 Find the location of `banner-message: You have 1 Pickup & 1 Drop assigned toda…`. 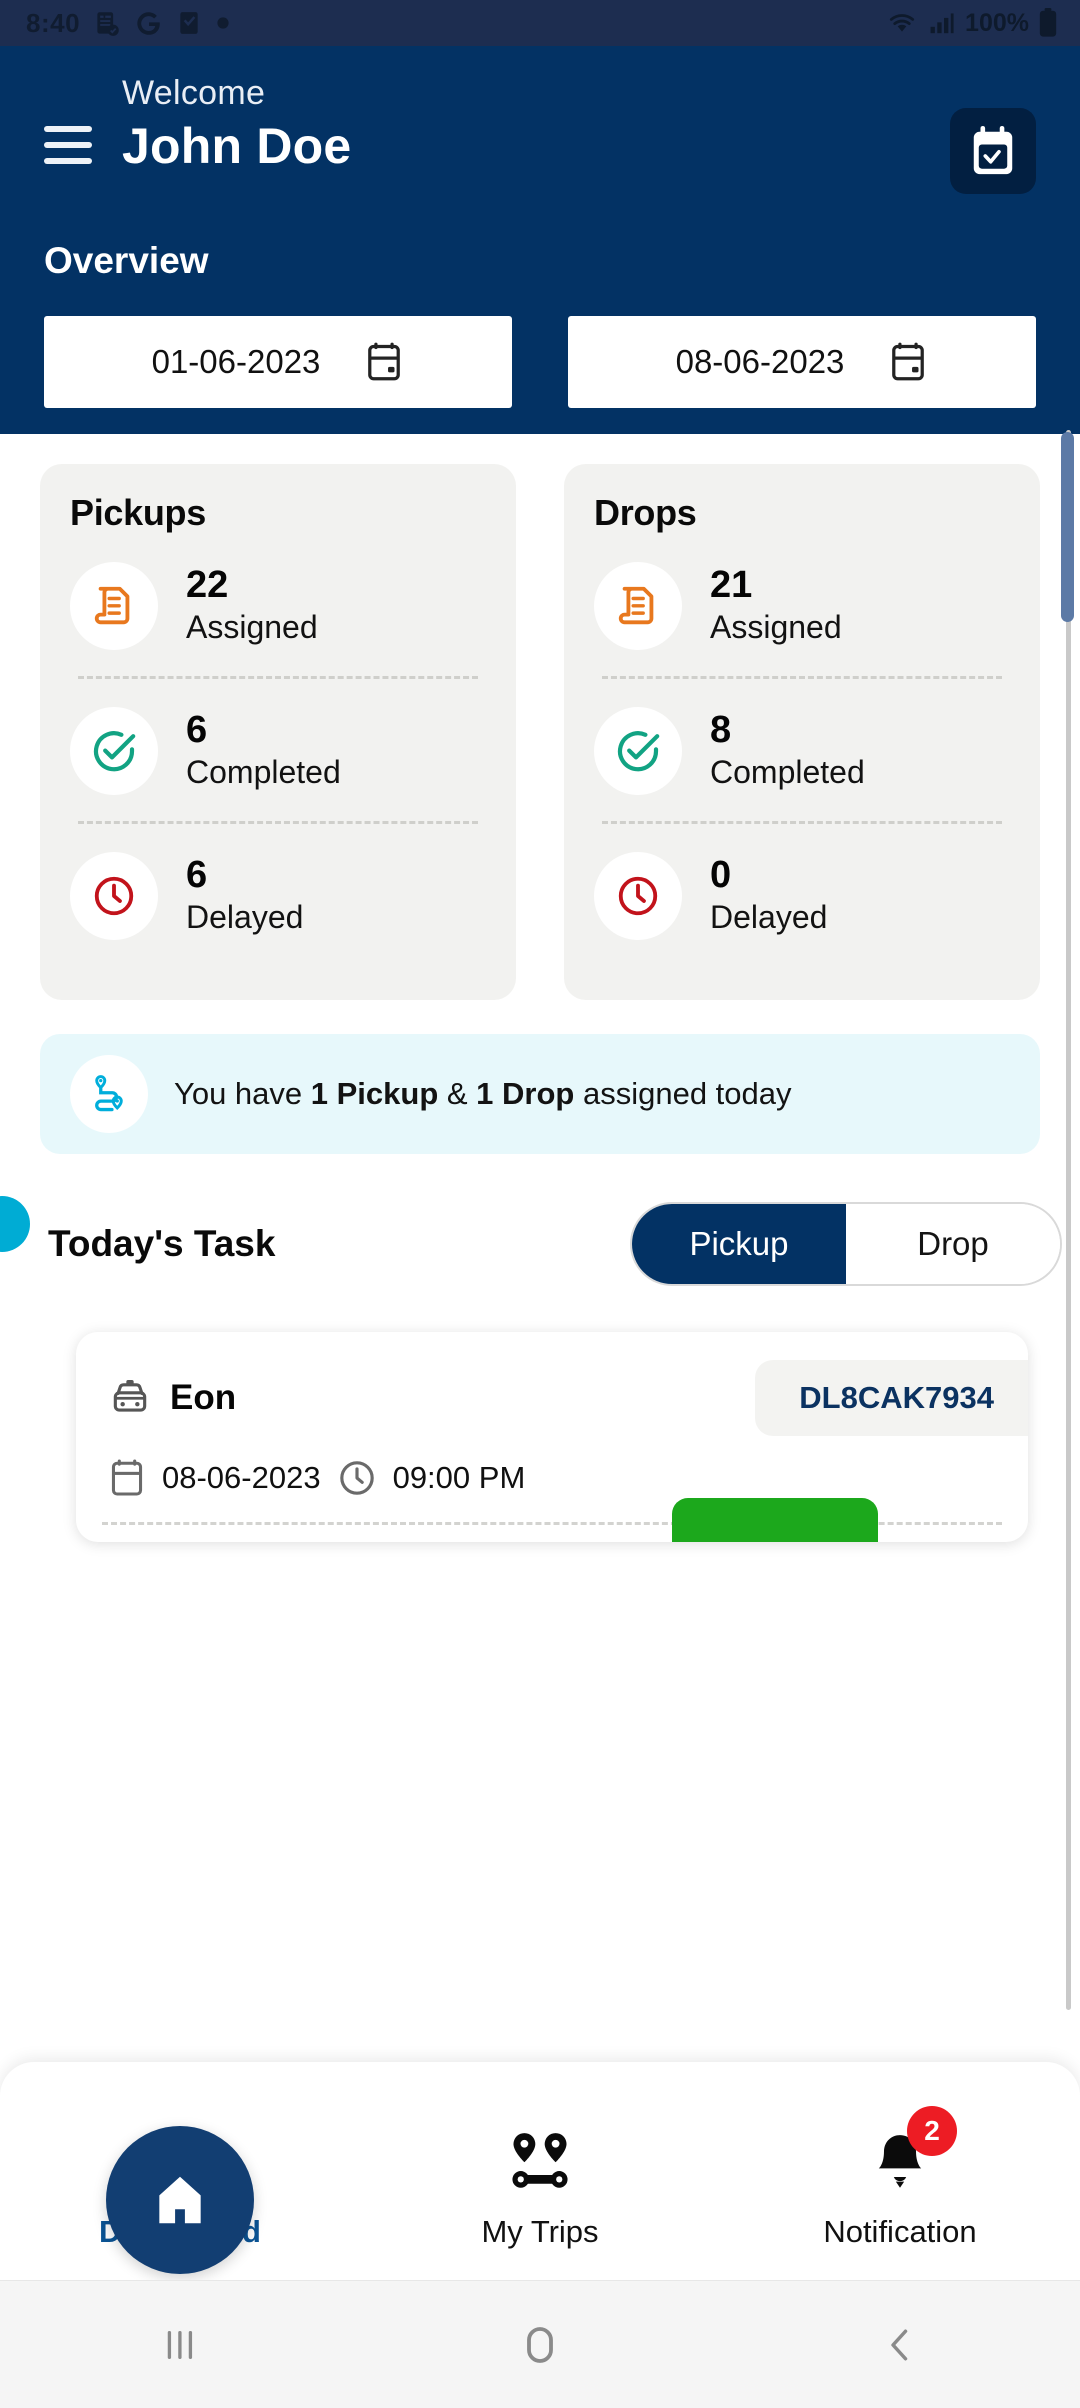

banner-message: You have 1 Pickup & 1 Drop assigned toda… is located at coordinates (483, 1094).